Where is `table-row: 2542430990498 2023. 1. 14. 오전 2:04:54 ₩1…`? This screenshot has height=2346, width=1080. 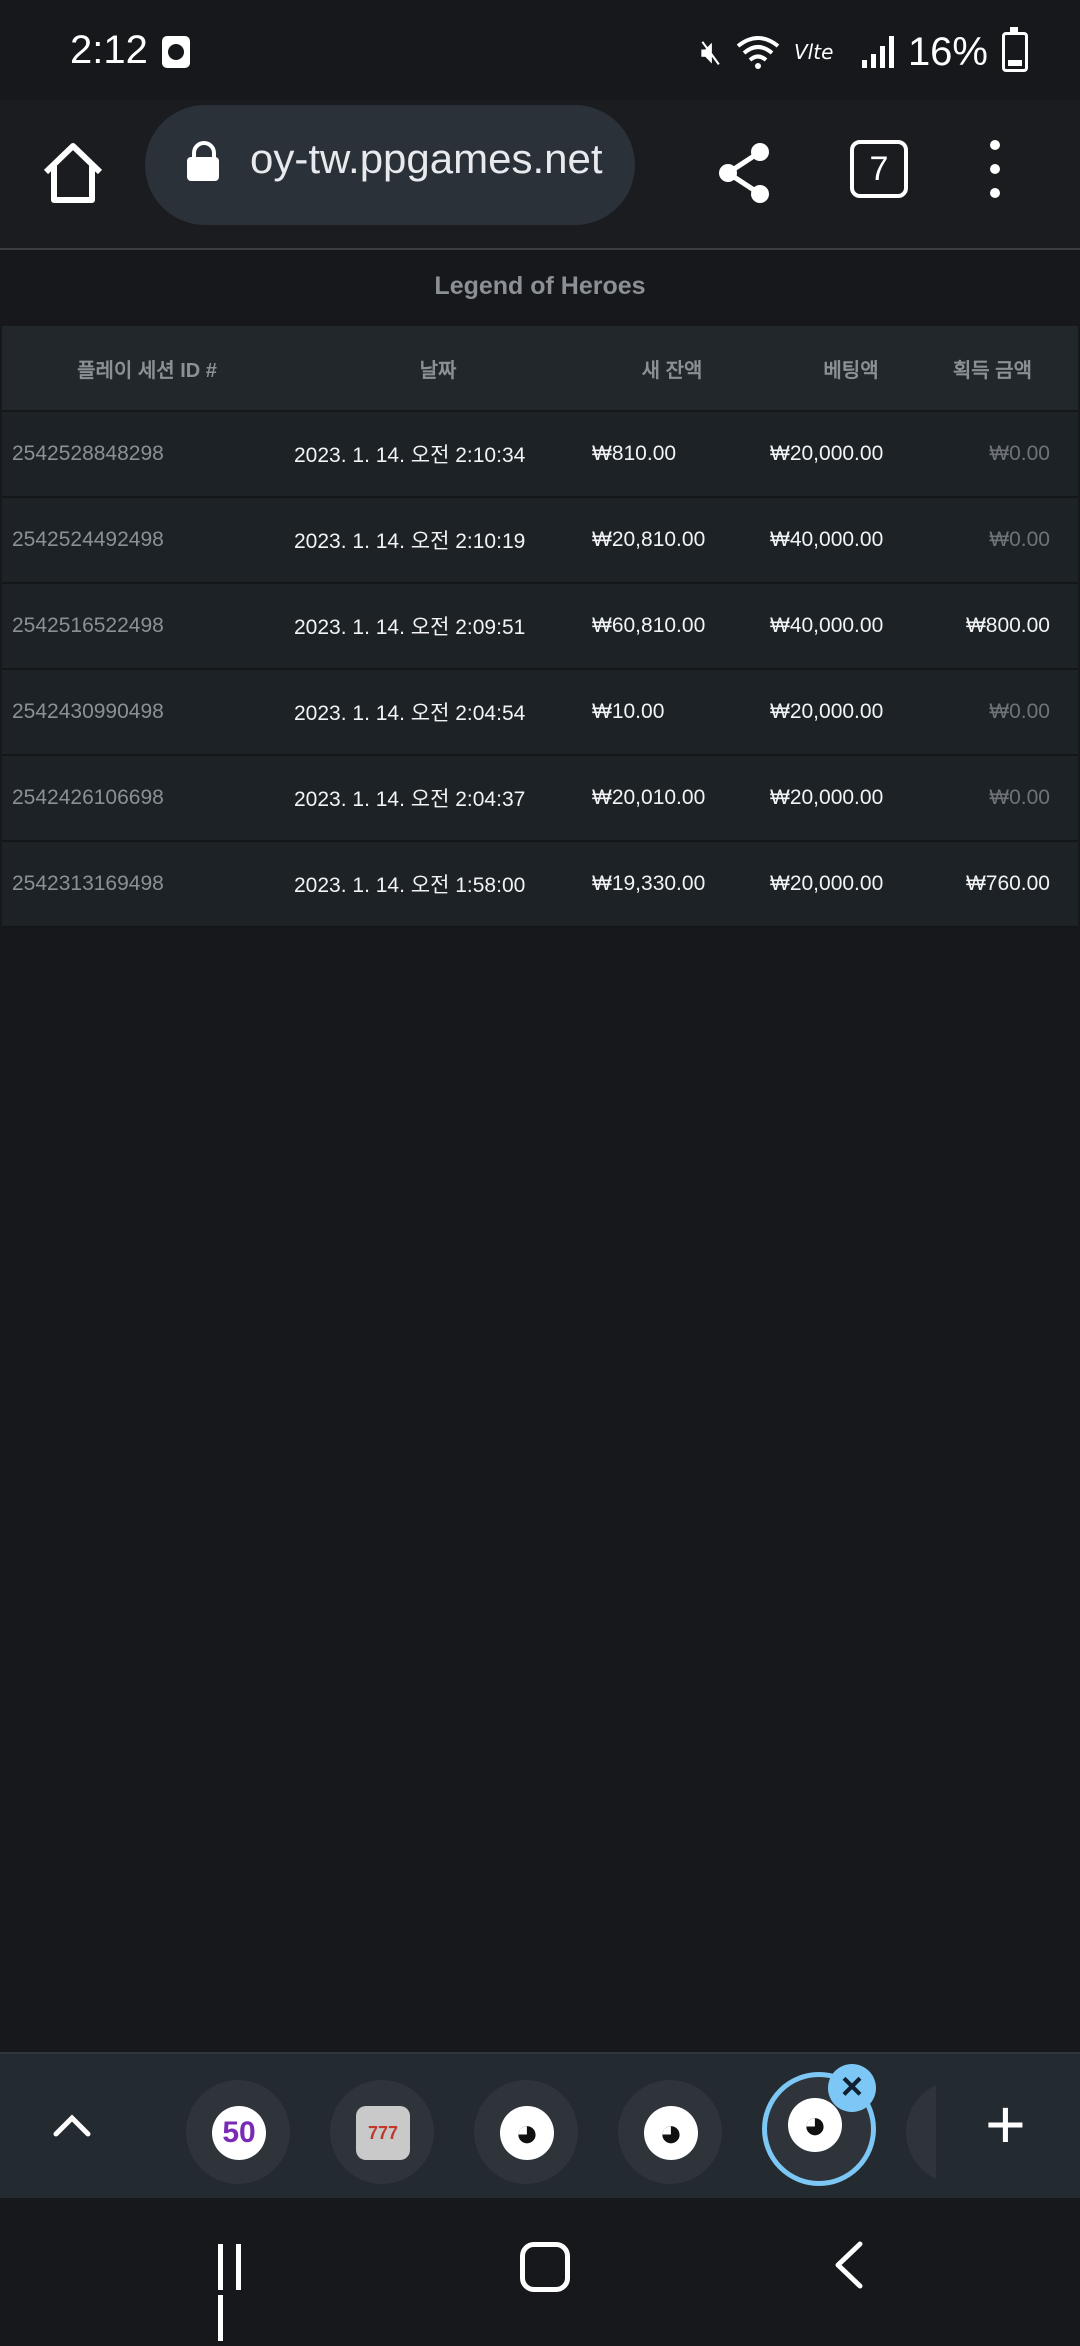
table-row: 2542430990498 2023. 1. 14. 오전 2:04:54 ₩1… is located at coordinates (540, 713).